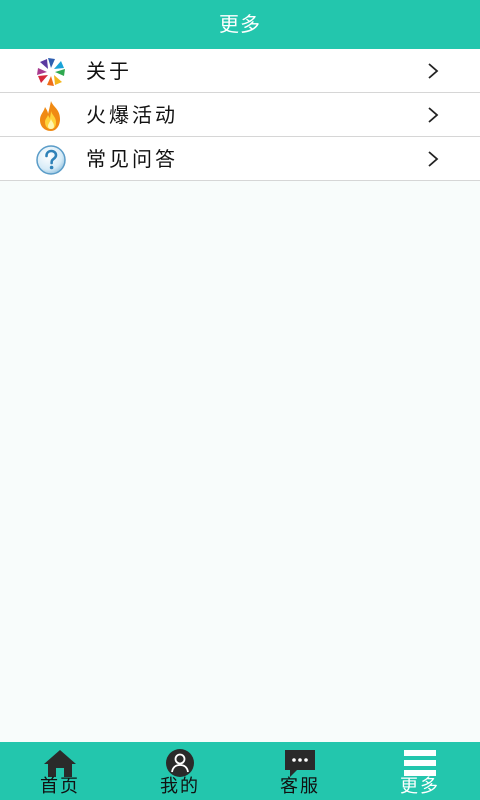 This screenshot has height=800, width=480. I want to click on question-icon, so click(51, 160).